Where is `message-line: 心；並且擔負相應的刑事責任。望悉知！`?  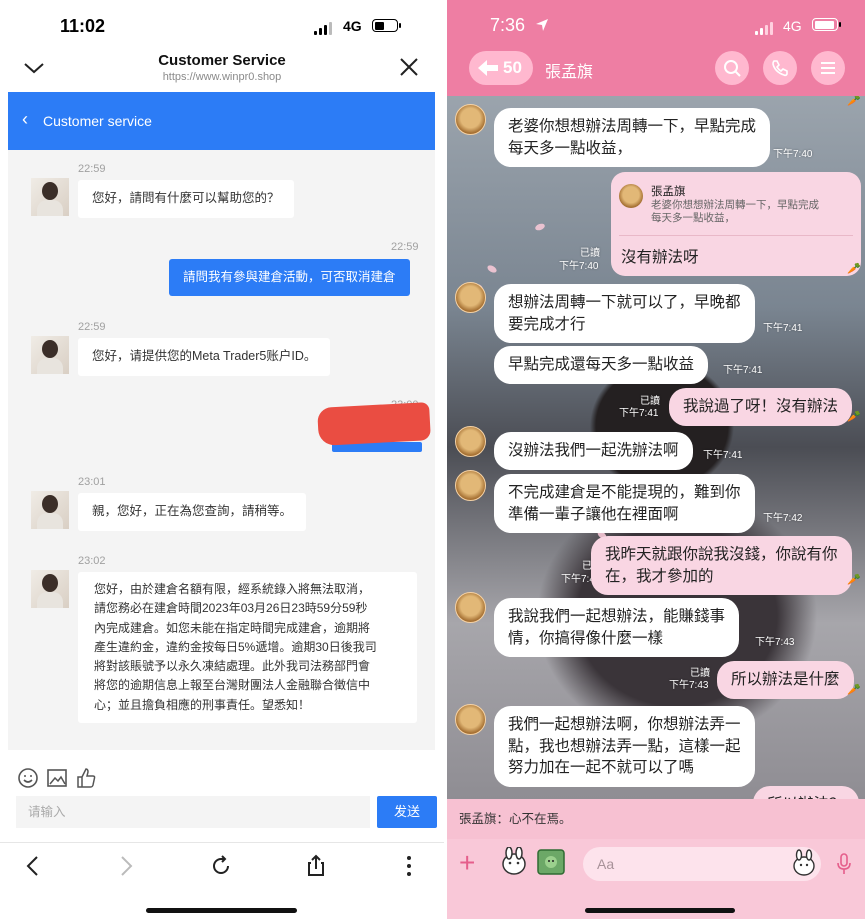 message-line: 心；並且擔負相應的刑事責任。望悉知！ is located at coordinates (202, 704).